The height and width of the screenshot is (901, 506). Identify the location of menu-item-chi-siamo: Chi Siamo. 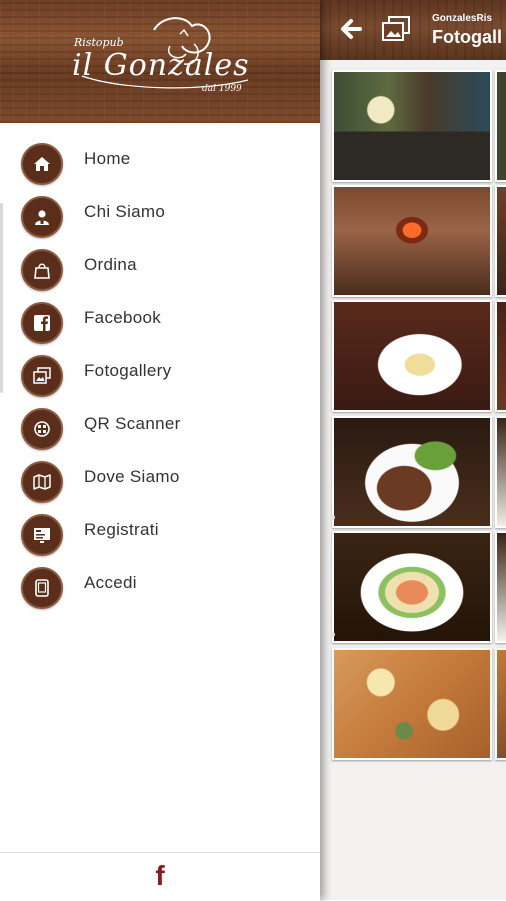
(160, 216).